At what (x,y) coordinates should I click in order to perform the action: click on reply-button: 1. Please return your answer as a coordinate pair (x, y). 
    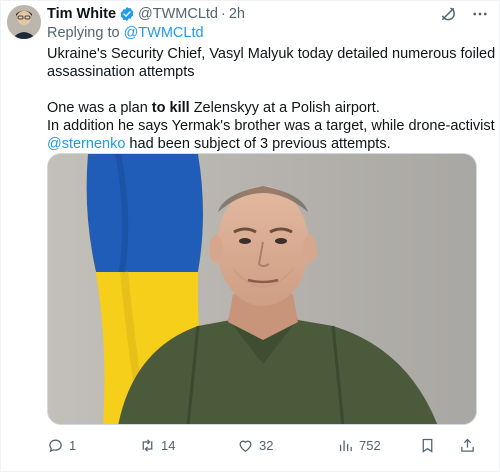
    Looking at the image, I should click on (61, 445).